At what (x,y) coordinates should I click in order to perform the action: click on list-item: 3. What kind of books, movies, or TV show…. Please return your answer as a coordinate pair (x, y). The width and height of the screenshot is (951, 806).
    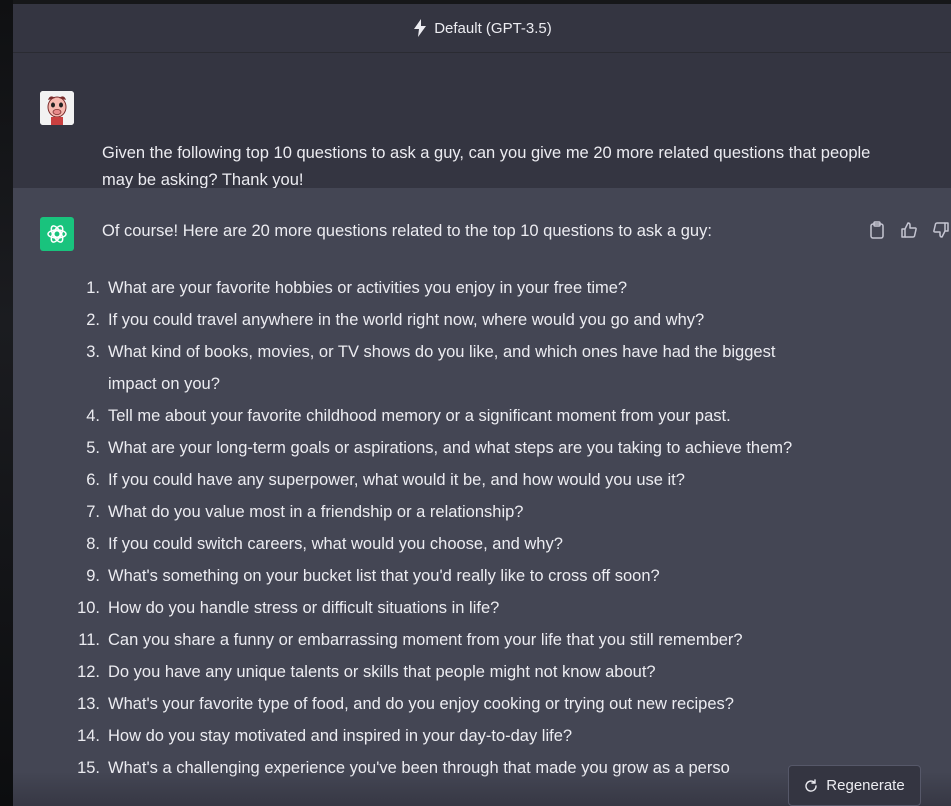
    Looking at the image, I should click on (431, 368).